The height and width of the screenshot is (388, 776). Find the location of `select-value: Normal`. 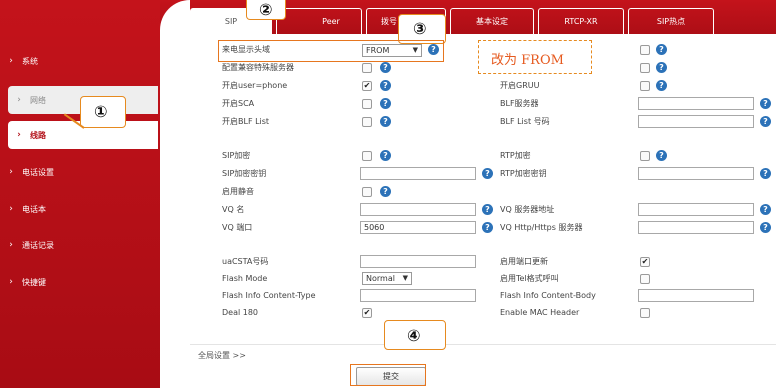

select-value: Normal is located at coordinates (380, 278).